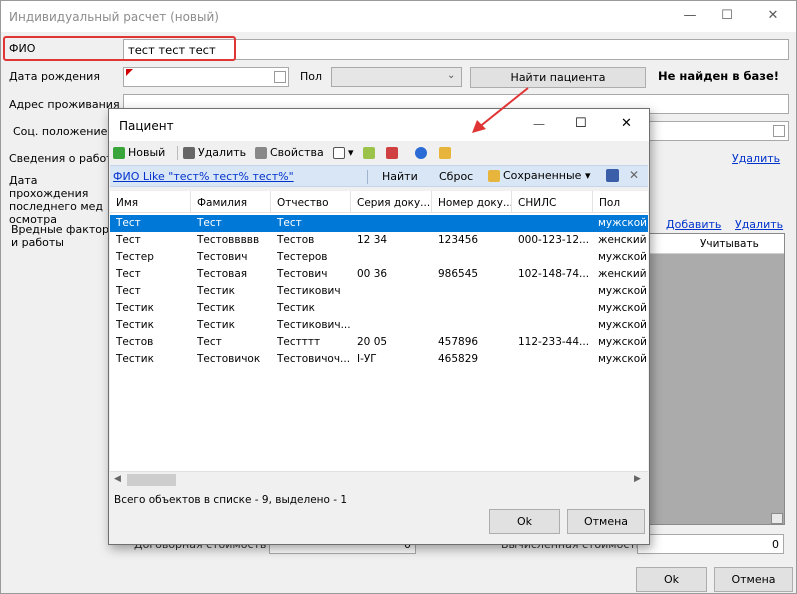 This screenshot has width=797, height=594. I want to click on refresh-icon, so click(421, 153).